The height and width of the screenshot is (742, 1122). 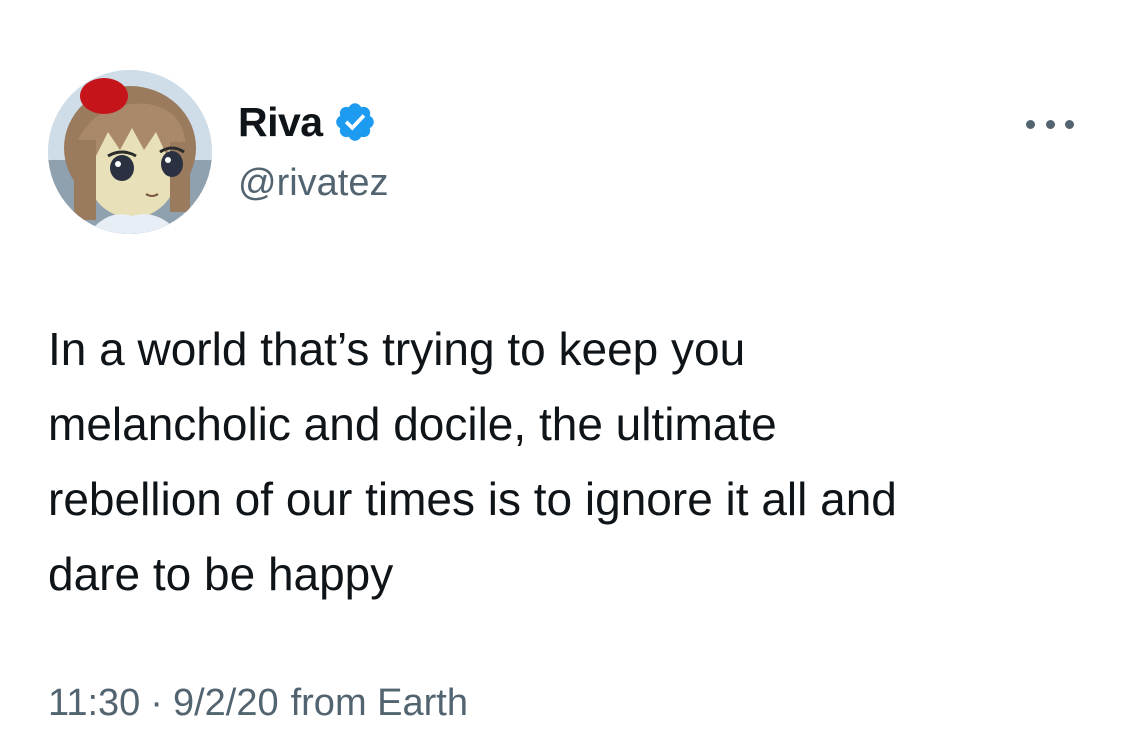 I want to click on avatar, so click(x=130, y=152).